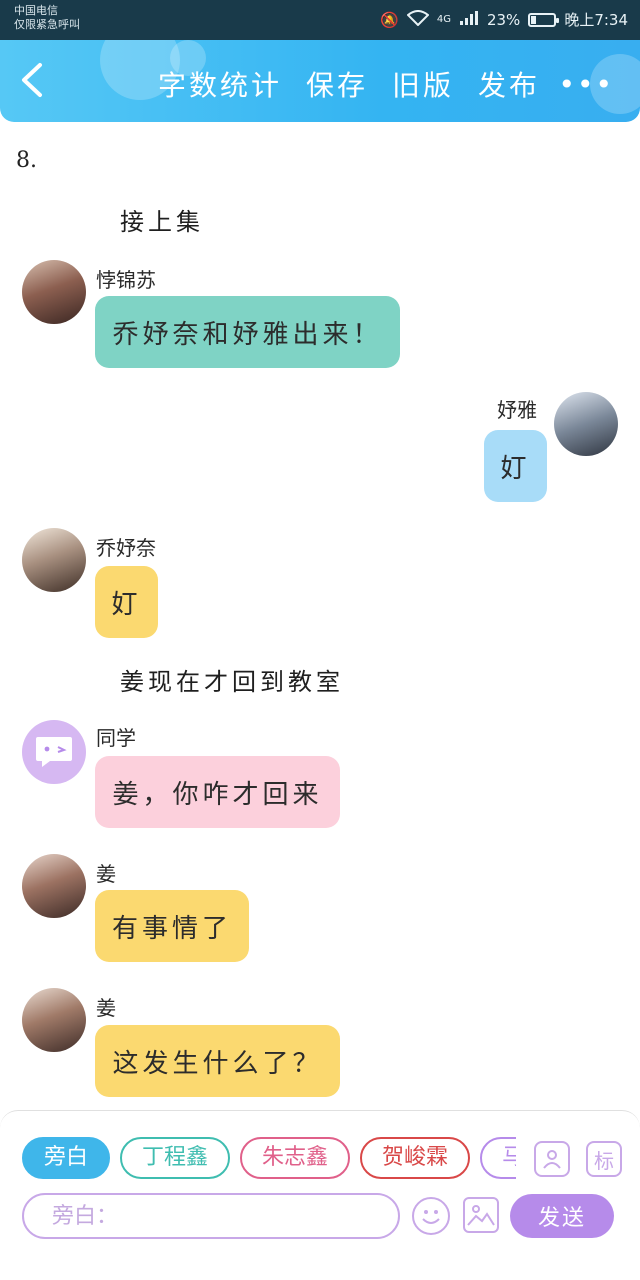 The image size is (640, 1280). Describe the element at coordinates (175, 1158) in the screenshot. I see `character-chip: 丁程鑫` at that location.